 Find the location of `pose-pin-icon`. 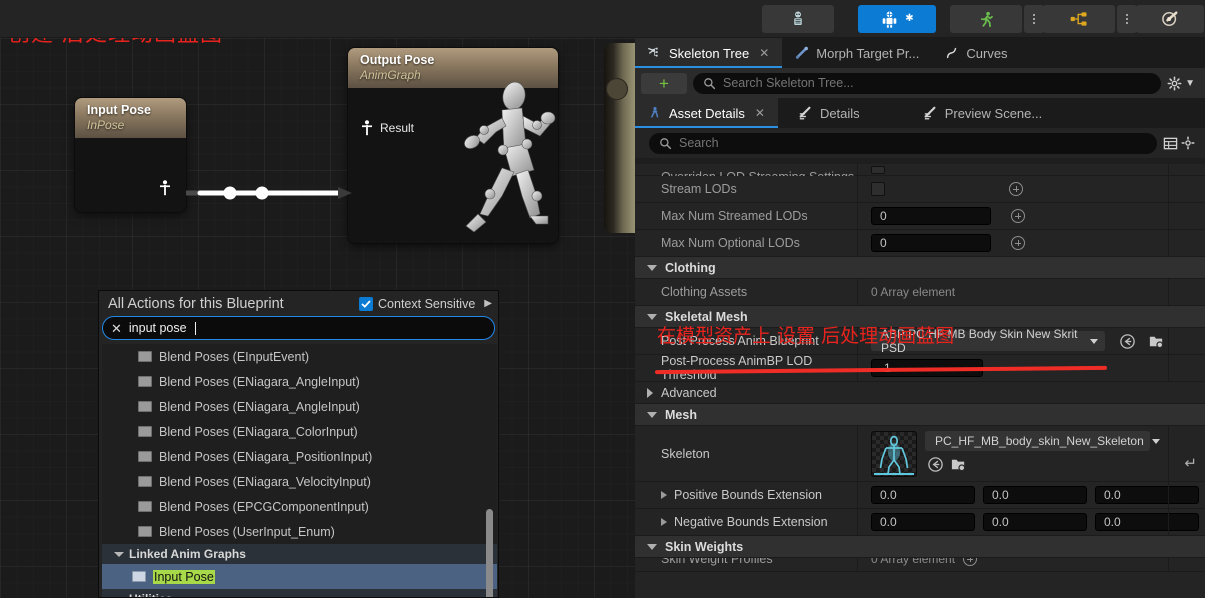

pose-pin-icon is located at coordinates (367, 128).